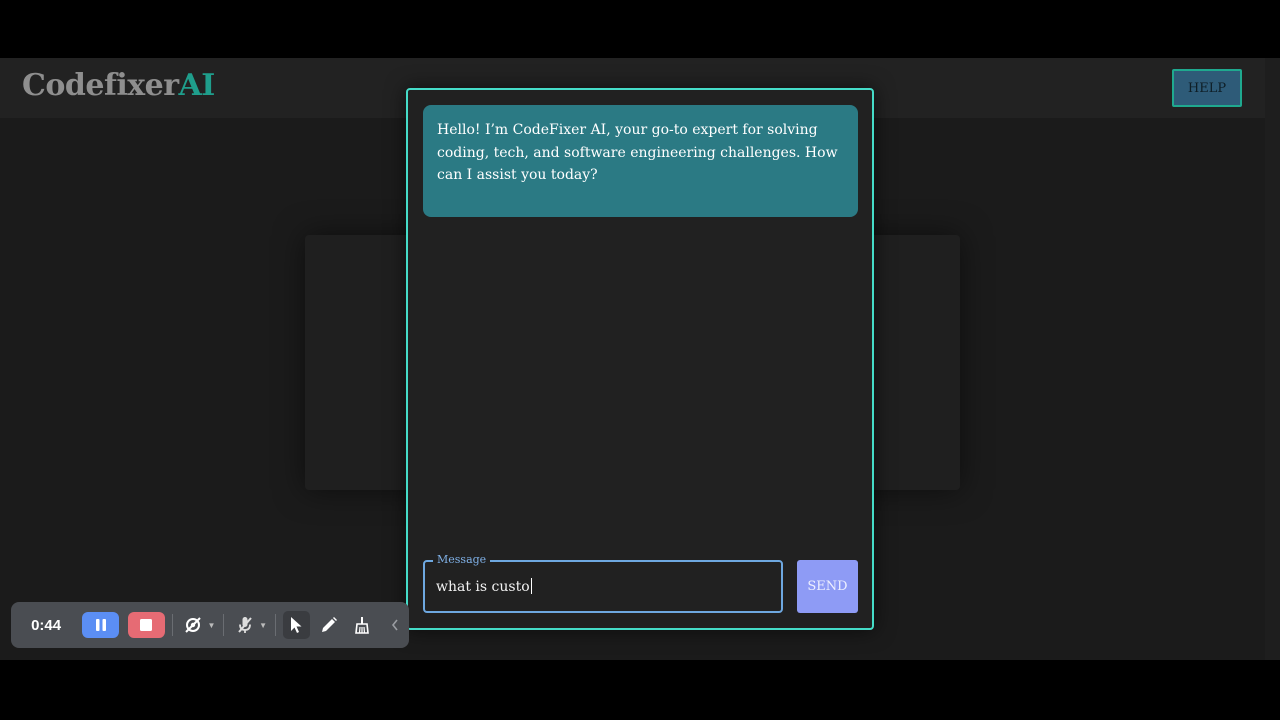  Describe the element at coordinates (1272, 359) in the screenshot. I see `page-scrollbar` at that location.